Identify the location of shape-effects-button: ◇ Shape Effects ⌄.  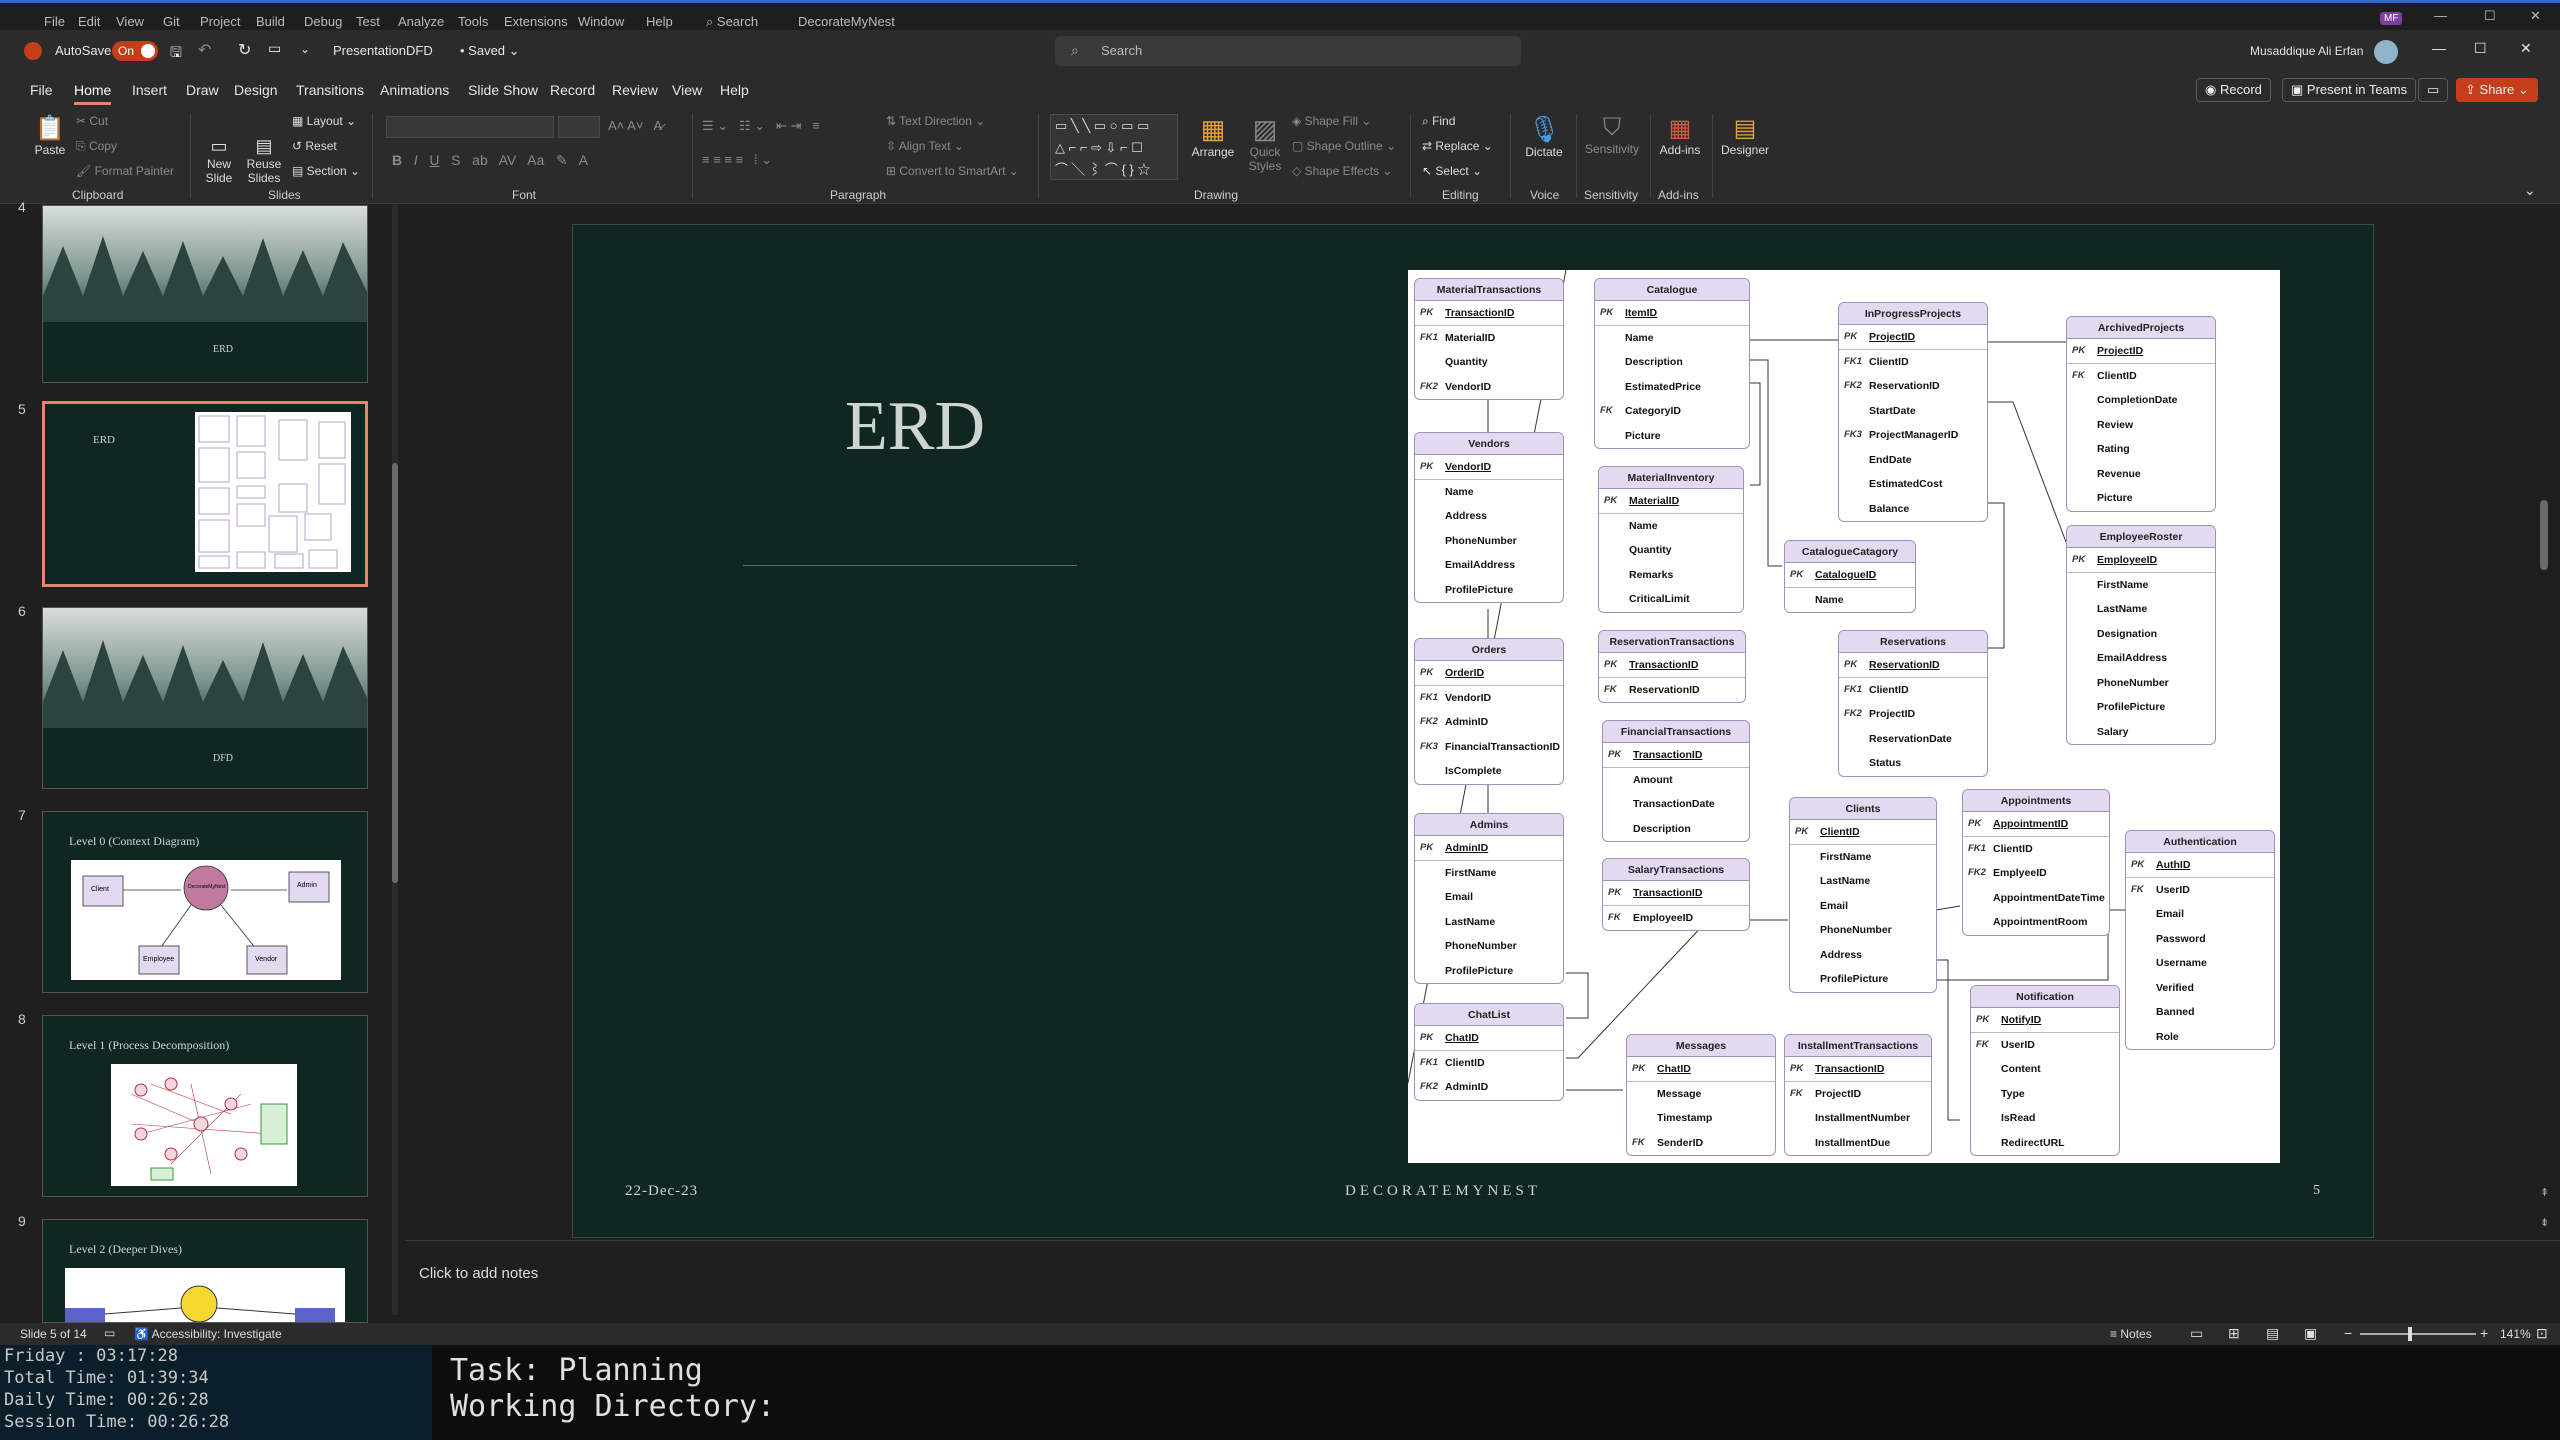
(1342, 171).